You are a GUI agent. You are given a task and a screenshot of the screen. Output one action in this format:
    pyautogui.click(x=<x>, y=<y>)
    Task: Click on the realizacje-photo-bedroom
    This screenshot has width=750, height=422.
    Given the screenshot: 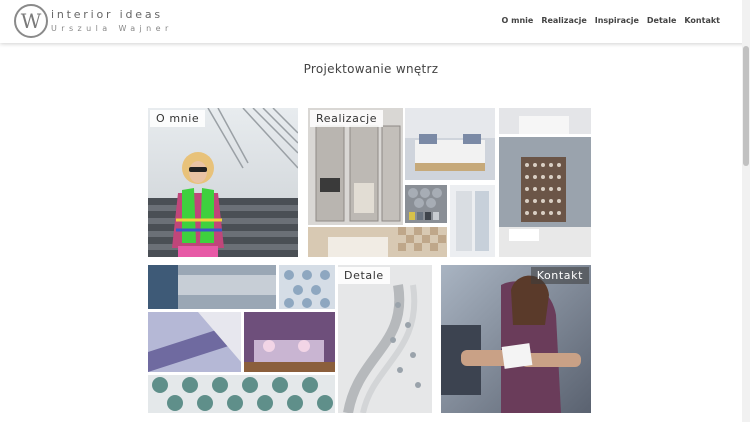 What is the action you would take?
    pyautogui.click(x=377, y=242)
    